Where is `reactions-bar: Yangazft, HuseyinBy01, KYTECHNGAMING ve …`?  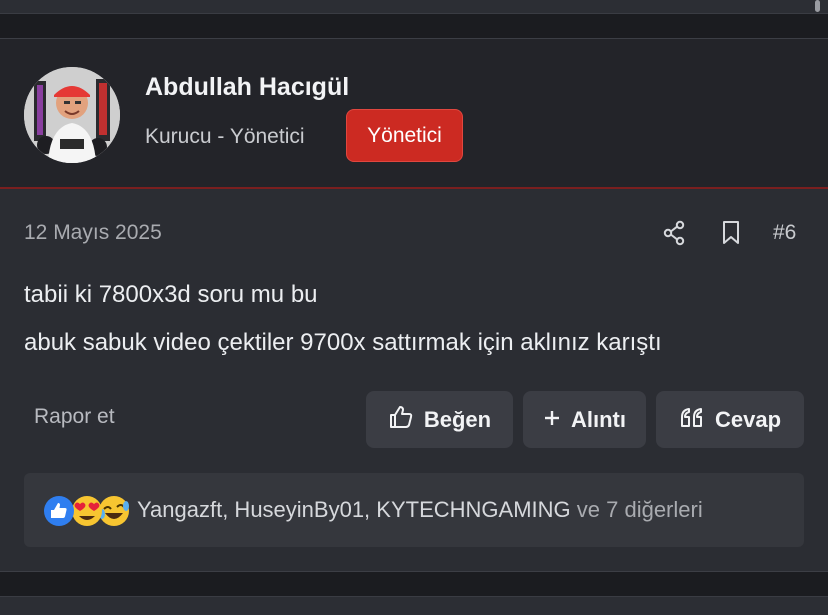 reactions-bar: Yangazft, HuseyinBy01, KYTECHNGAMING ve … is located at coordinates (414, 510).